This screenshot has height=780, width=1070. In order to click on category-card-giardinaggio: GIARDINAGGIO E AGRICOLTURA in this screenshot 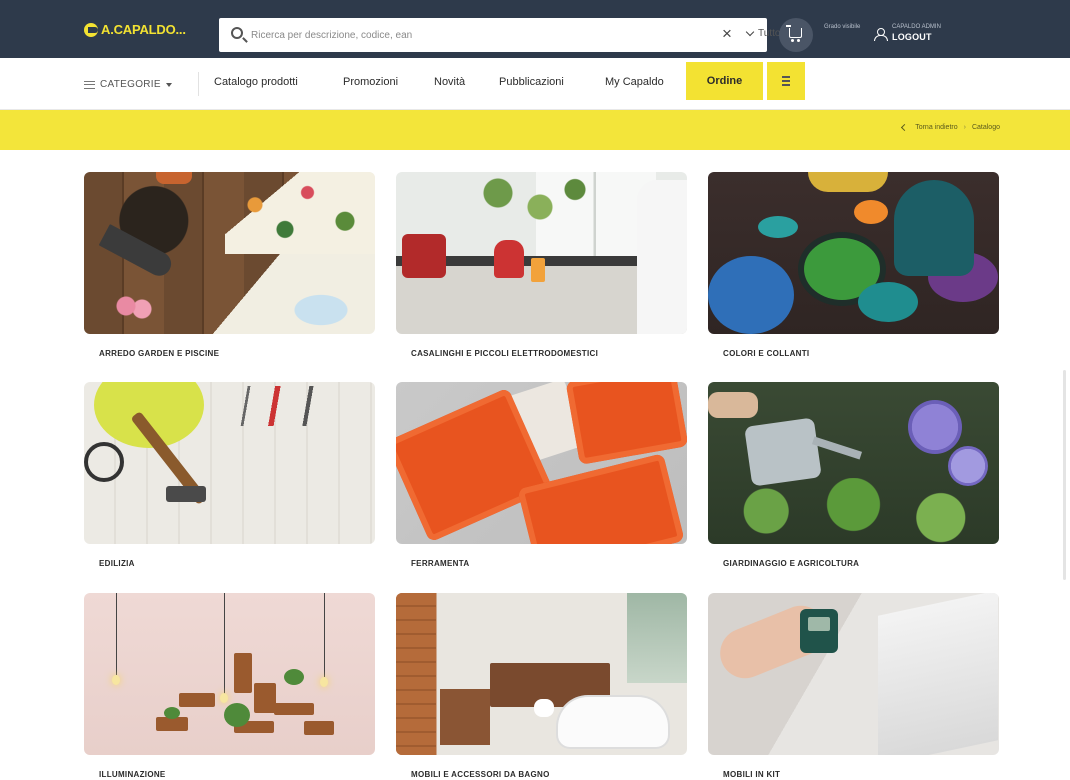, I will do `click(853, 475)`.